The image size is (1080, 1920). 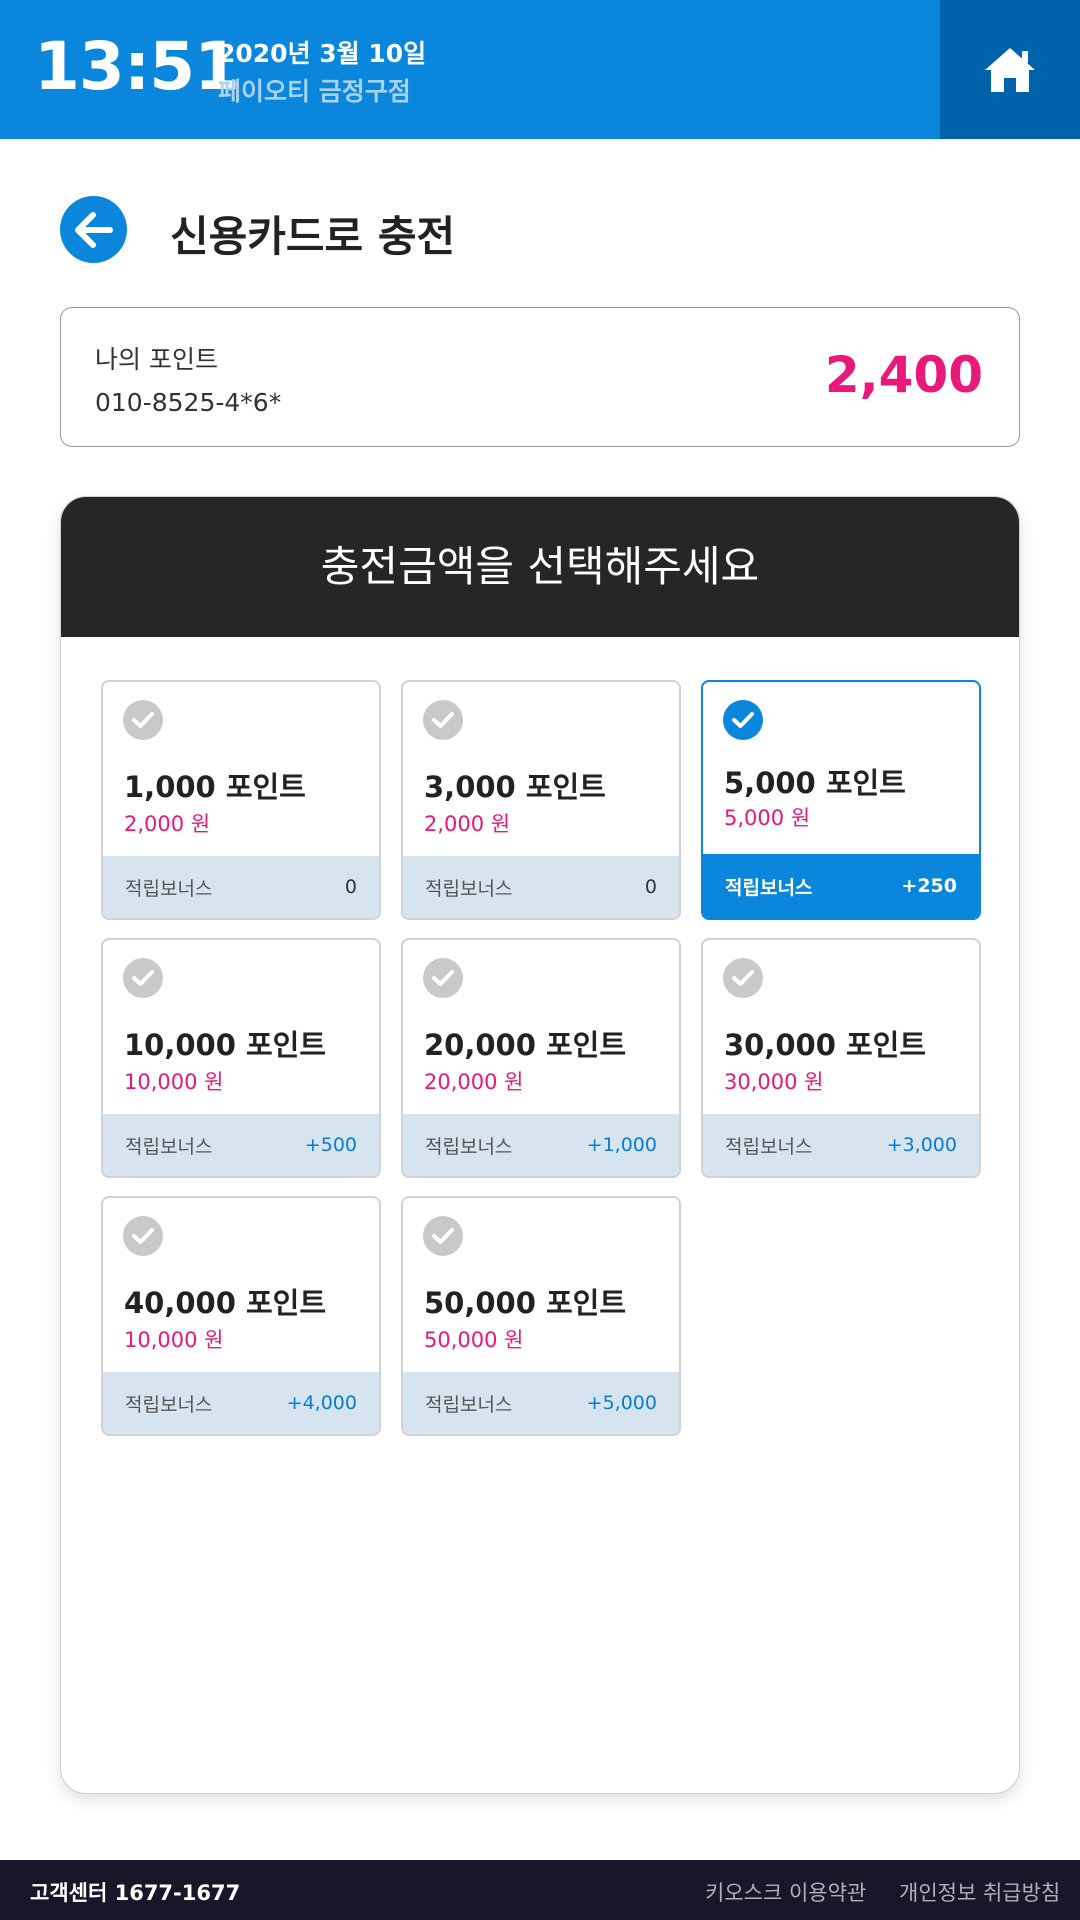 What do you see at coordinates (841, 886) in the screenshot?
I see `card-bonus-row: 적립보너스 +250` at bounding box center [841, 886].